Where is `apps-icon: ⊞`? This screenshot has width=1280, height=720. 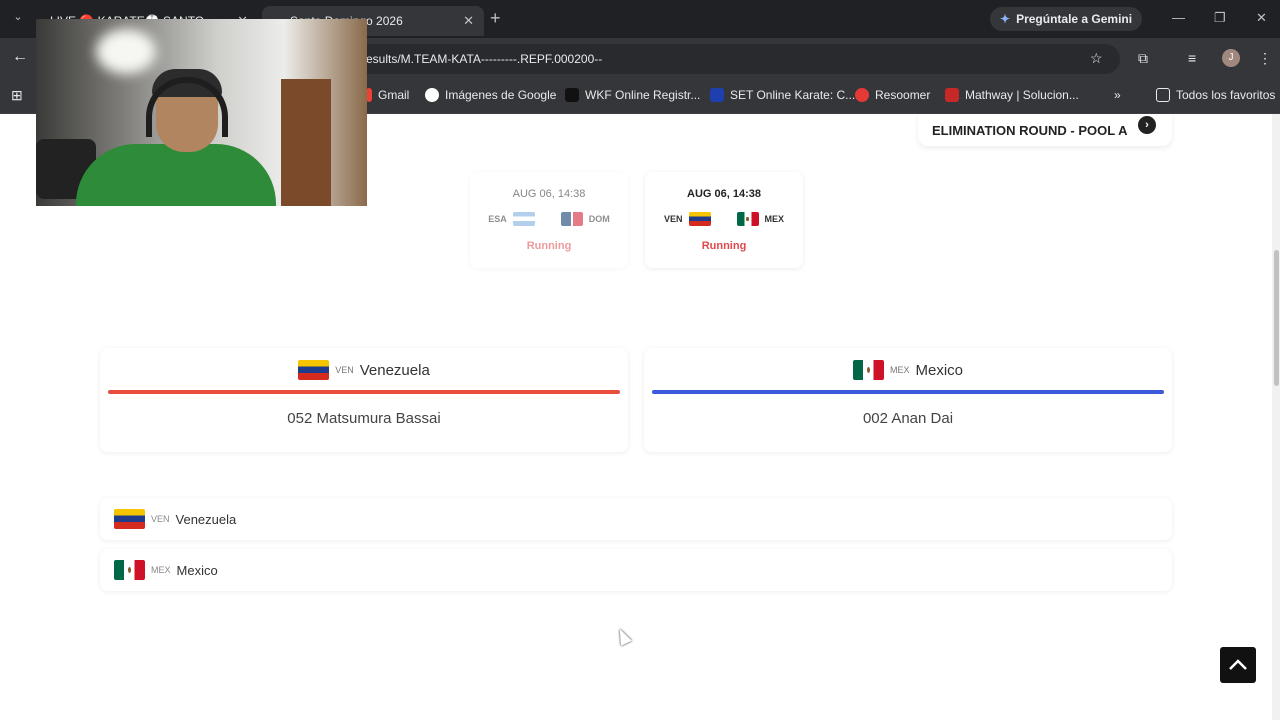
apps-icon: ⊞ is located at coordinates (17, 95).